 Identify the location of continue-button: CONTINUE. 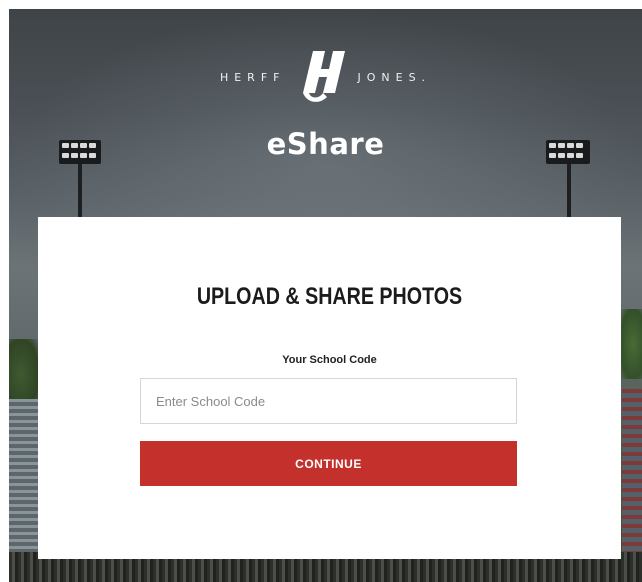
(328, 463).